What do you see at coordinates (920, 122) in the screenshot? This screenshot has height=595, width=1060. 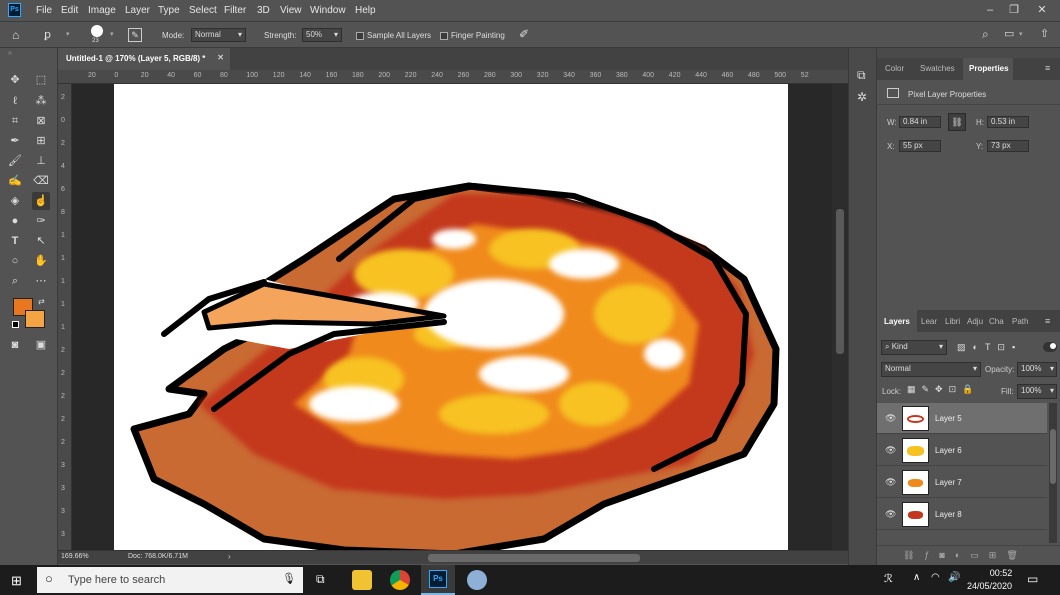 I see `width-field: 0.84 in` at bounding box center [920, 122].